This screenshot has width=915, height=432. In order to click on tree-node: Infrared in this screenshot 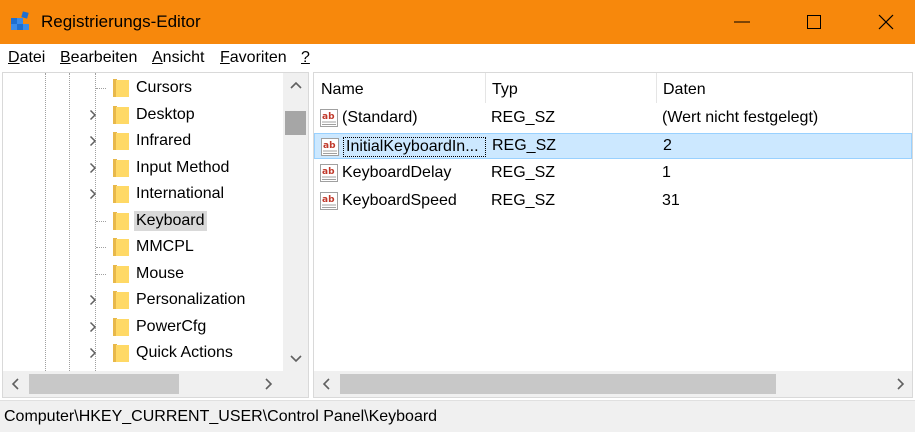, I will do `click(143, 141)`.